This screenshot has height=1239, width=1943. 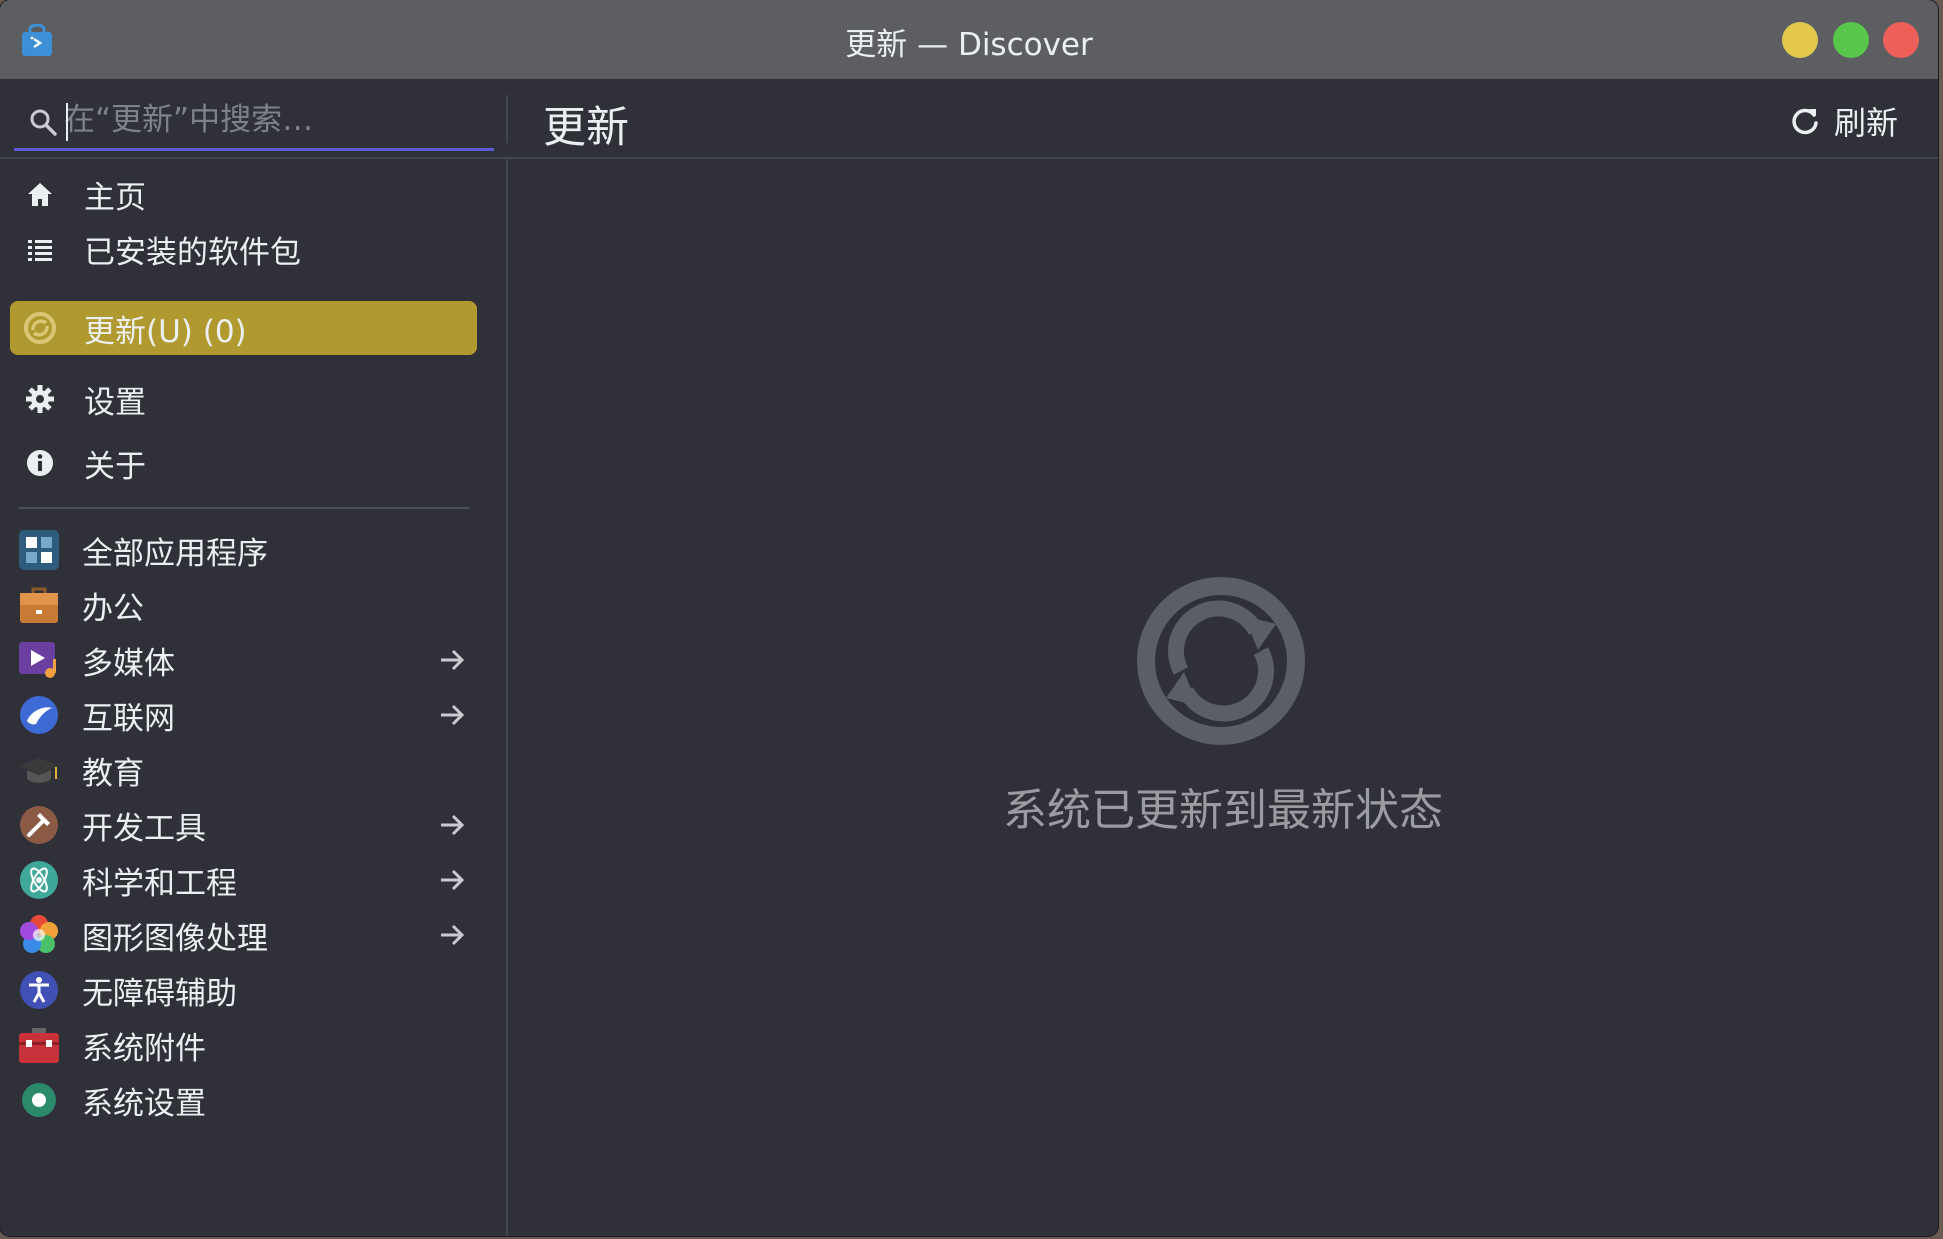 I want to click on office-icon, so click(x=39, y=605).